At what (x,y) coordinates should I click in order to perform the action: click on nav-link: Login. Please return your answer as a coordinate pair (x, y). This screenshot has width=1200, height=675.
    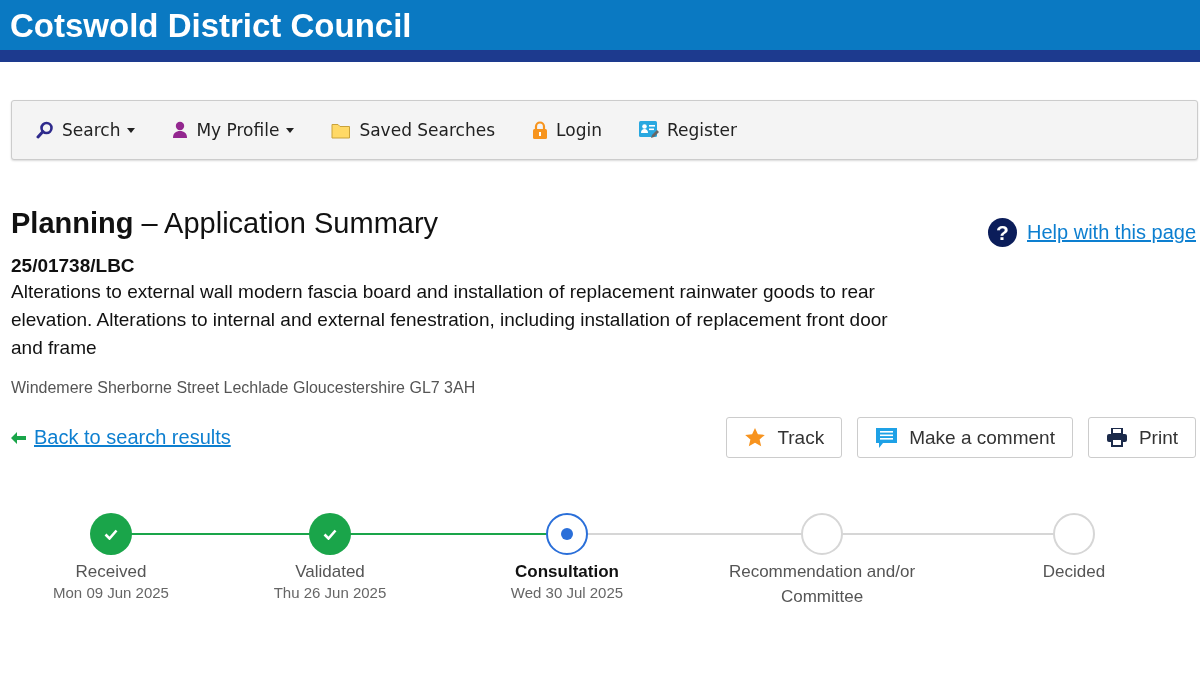
    Looking at the image, I should click on (567, 130).